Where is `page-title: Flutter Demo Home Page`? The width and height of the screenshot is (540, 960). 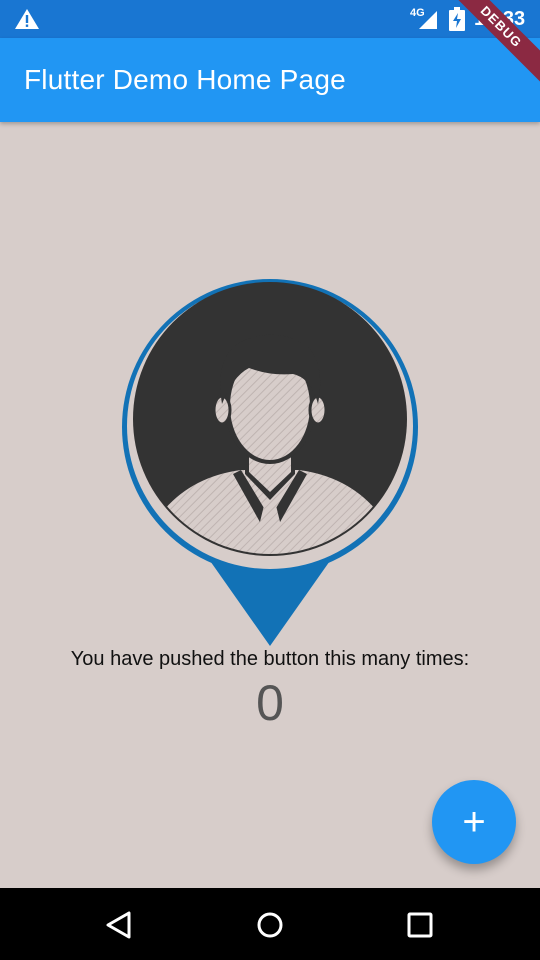
page-title: Flutter Demo Home Page is located at coordinates (185, 79).